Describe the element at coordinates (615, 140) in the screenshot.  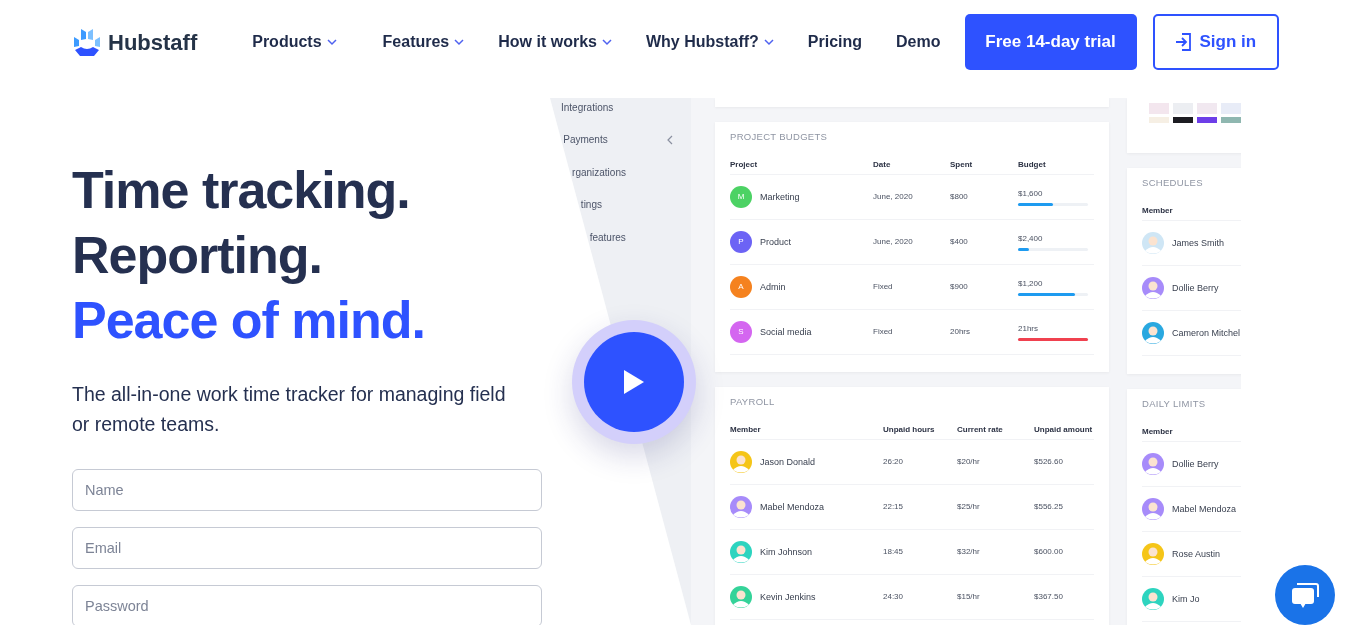
I see `sidebar-item: Payments` at that location.